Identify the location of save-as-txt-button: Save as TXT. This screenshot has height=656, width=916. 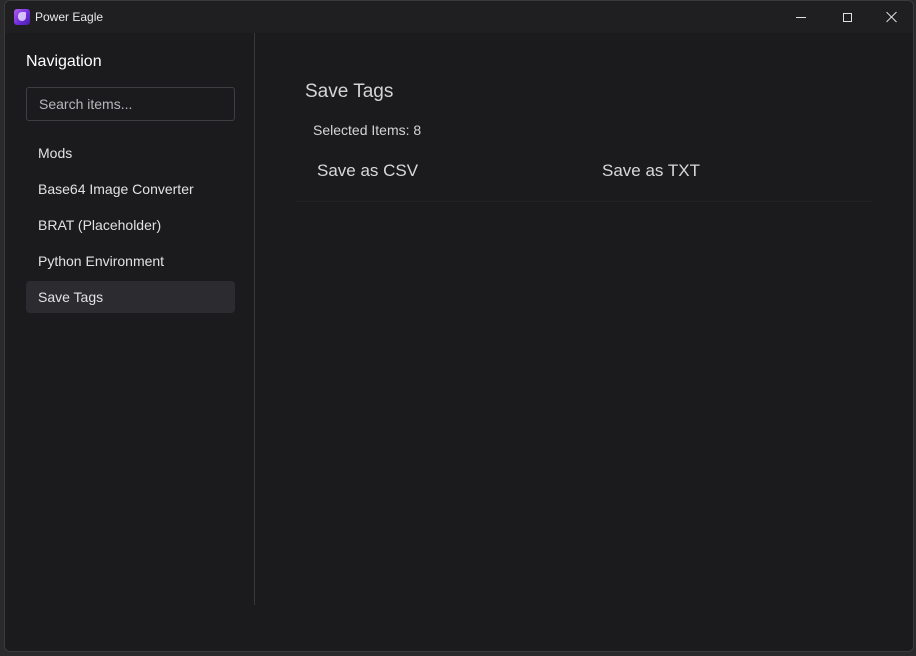
(651, 171).